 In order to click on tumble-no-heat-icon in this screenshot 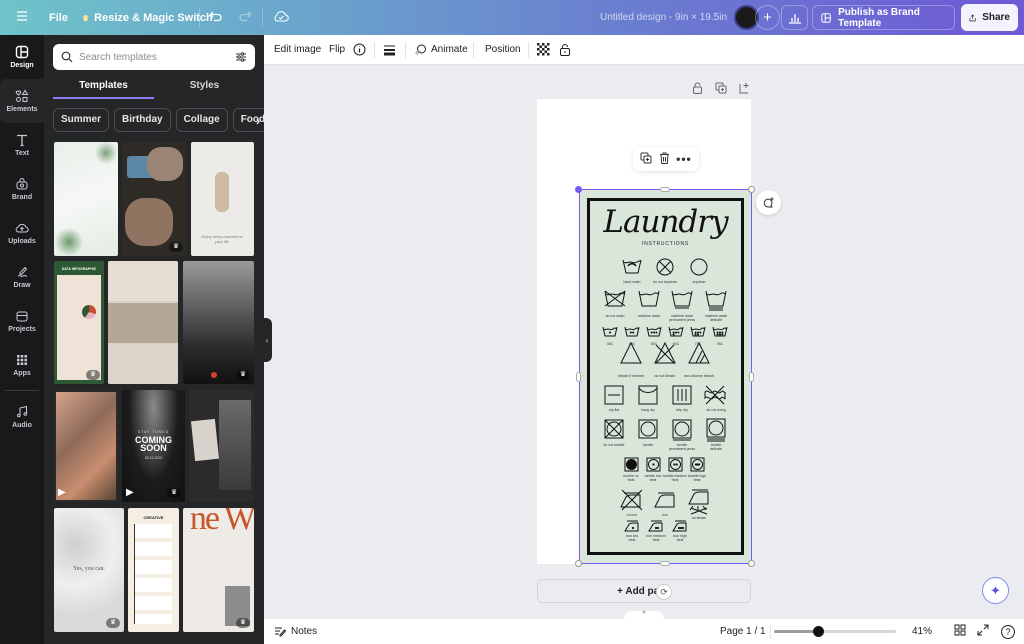, I will do `click(631, 464)`.